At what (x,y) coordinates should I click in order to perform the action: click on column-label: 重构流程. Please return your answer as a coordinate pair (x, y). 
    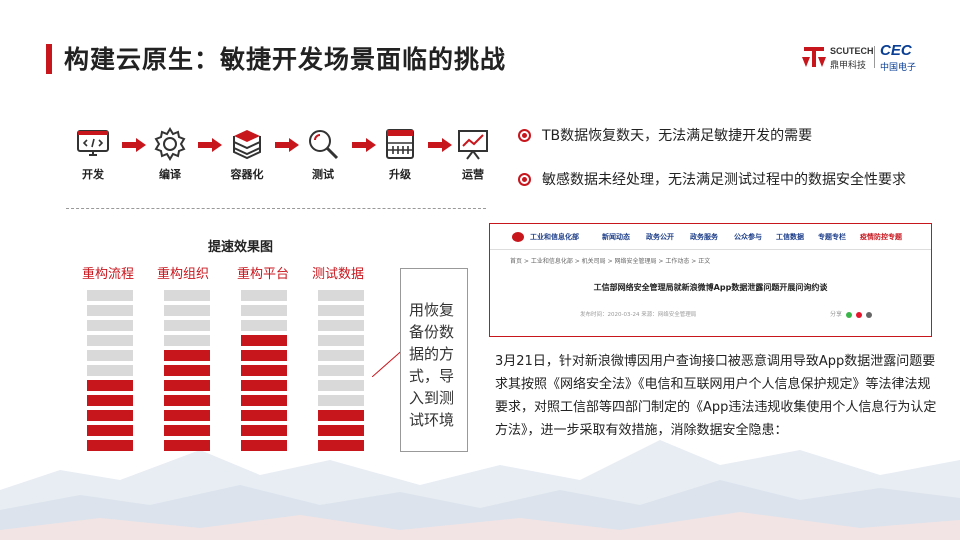
    Looking at the image, I should click on (108, 274).